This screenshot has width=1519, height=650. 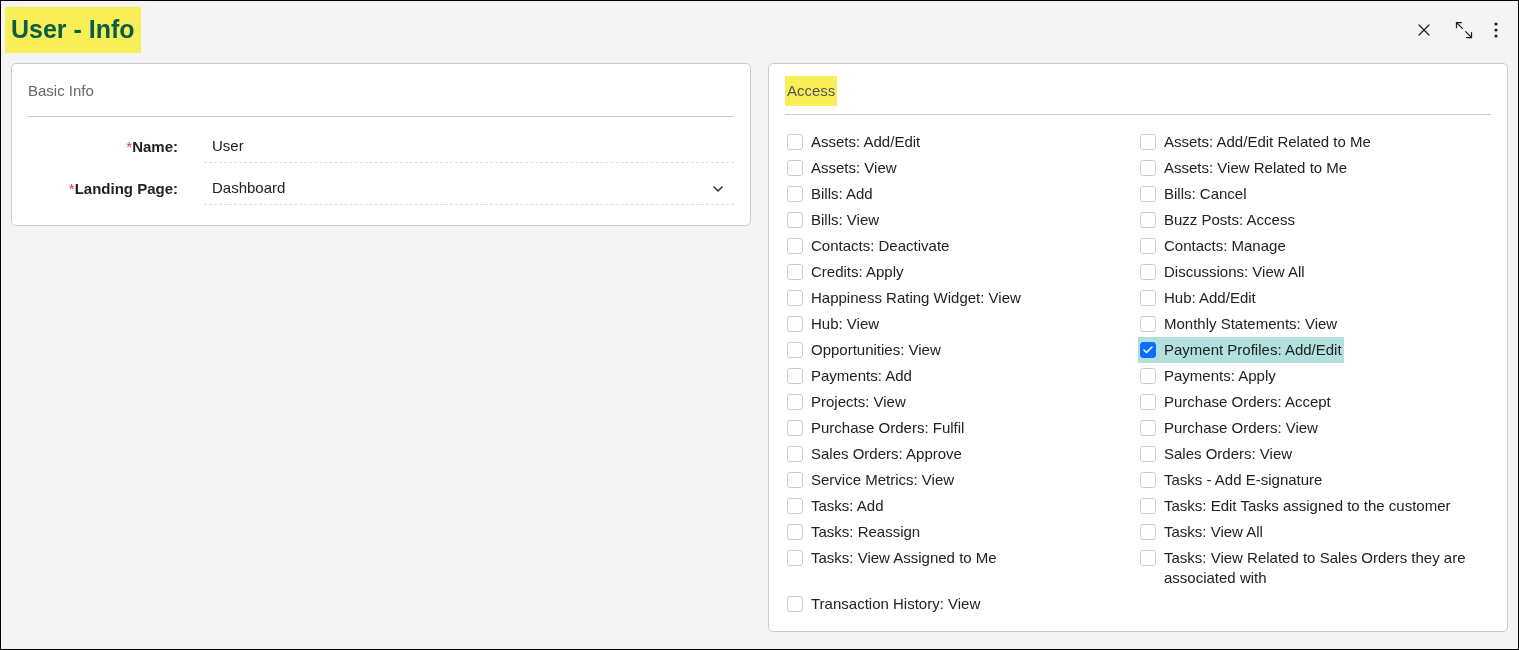 What do you see at coordinates (864, 350) in the screenshot?
I see `permission-checkbox: Opportunities: View` at bounding box center [864, 350].